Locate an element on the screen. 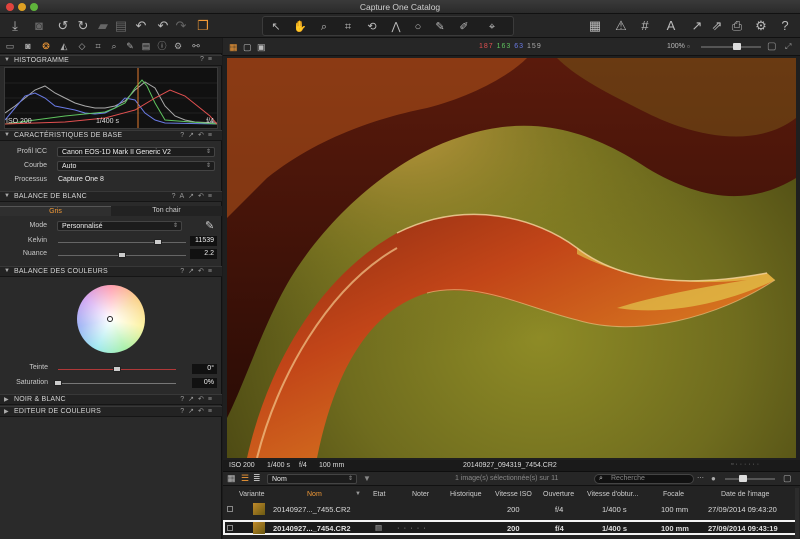 This screenshot has height=539, width=800. kelvin-slider-handle is located at coordinates (157, 242).